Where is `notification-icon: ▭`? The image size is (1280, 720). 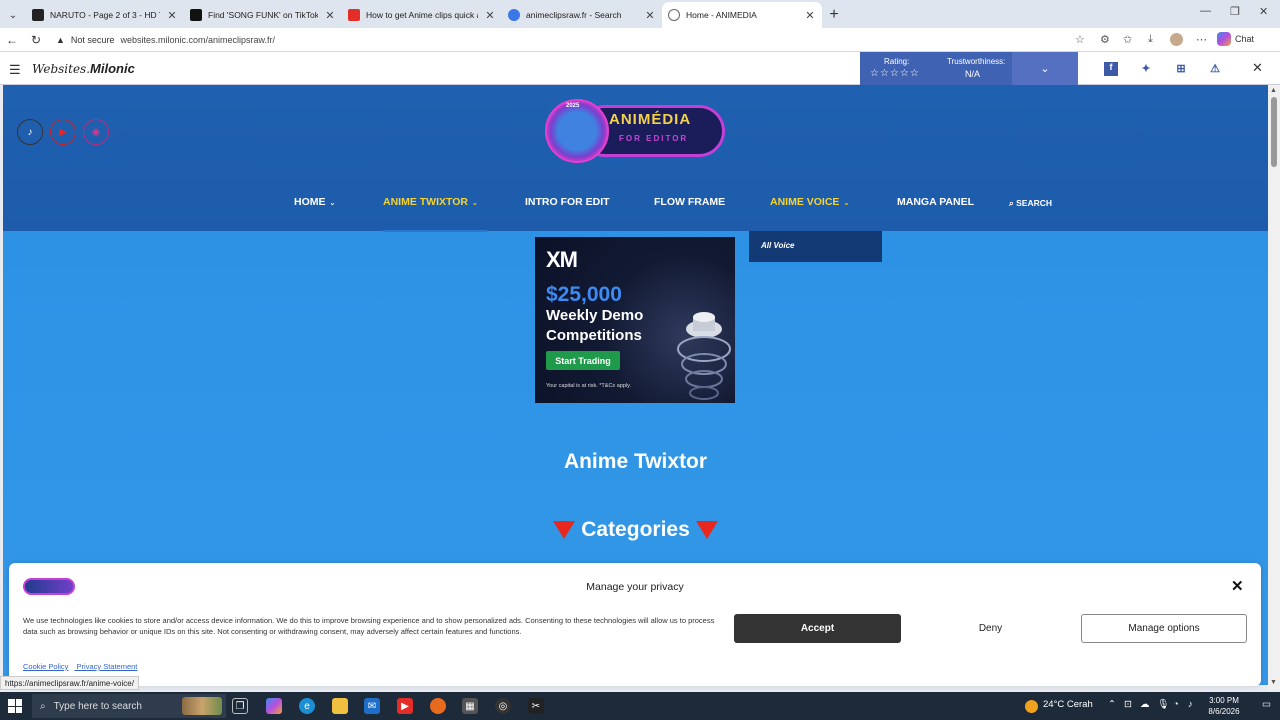
notification-icon: ▭ is located at coordinates (1266, 704).